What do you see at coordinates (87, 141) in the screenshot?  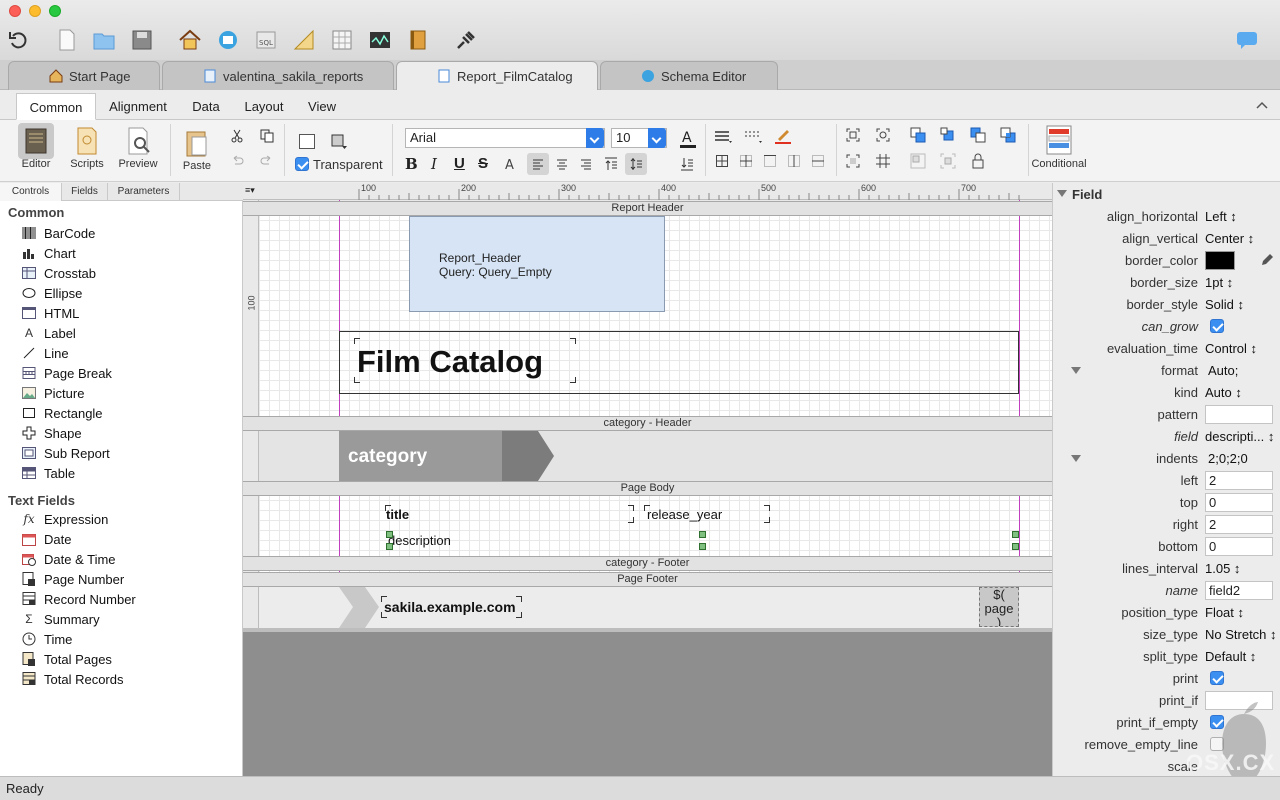 I see `scripts-icon` at bounding box center [87, 141].